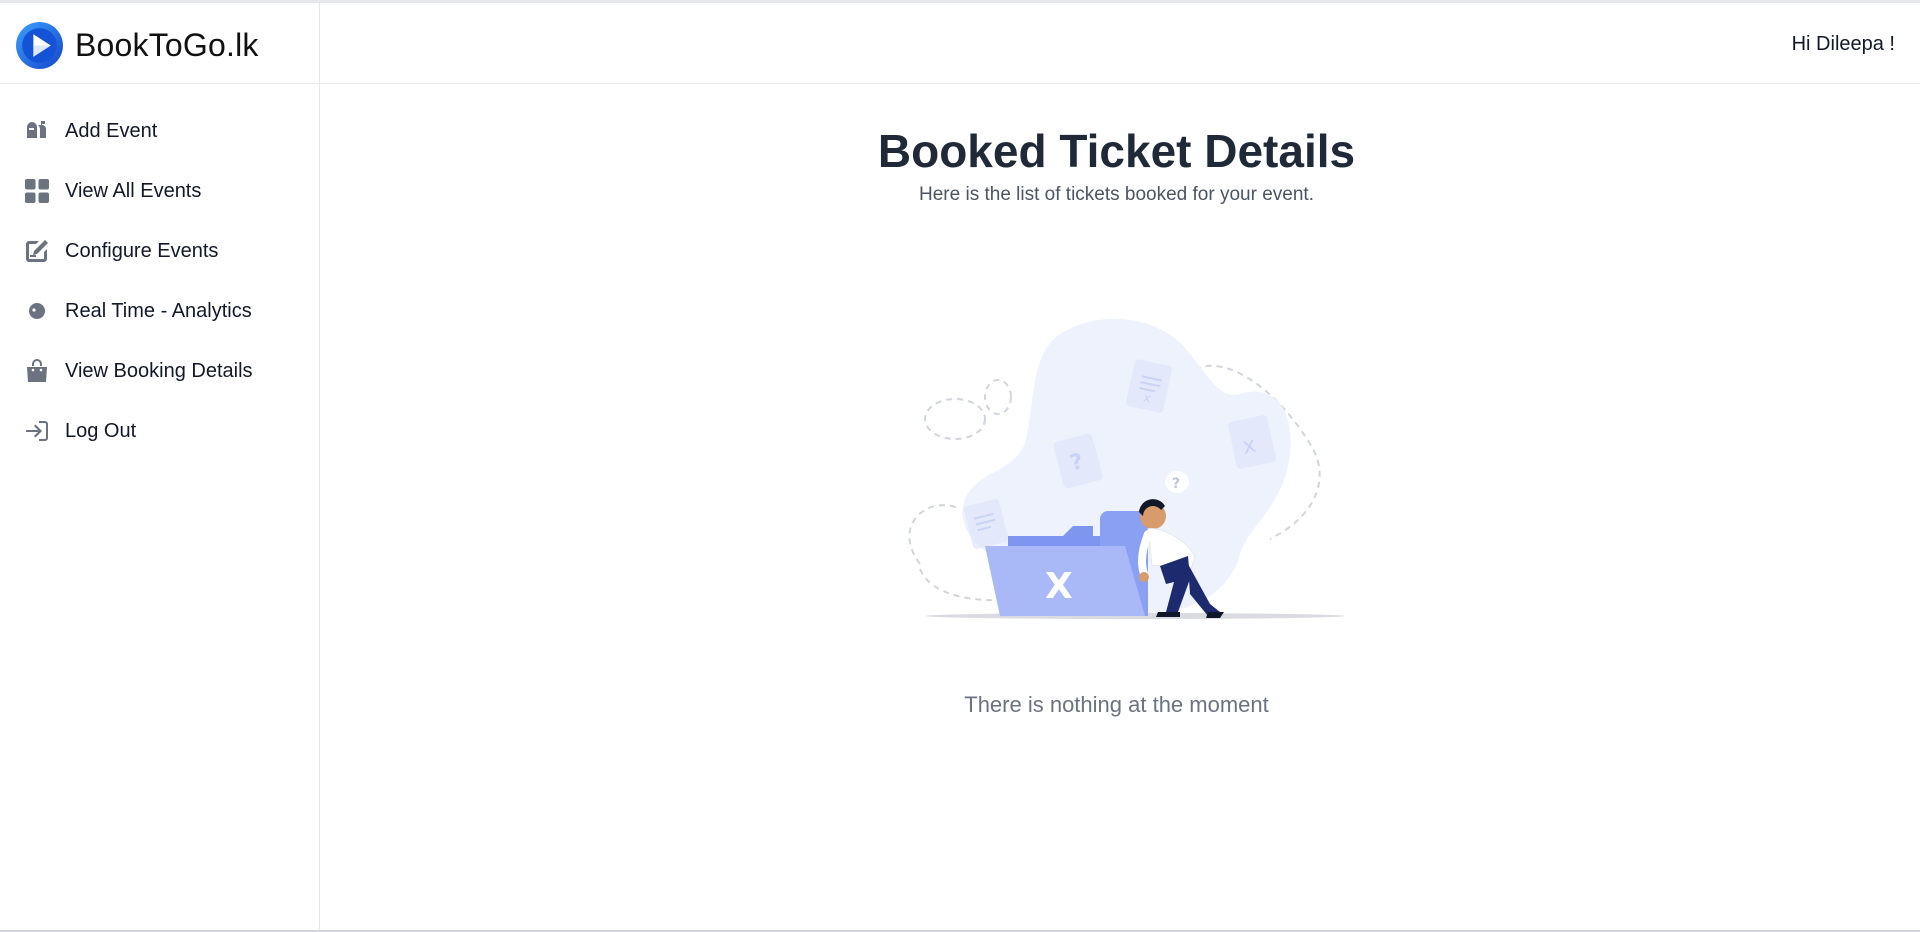  Describe the element at coordinates (159, 83) in the screenshot. I see `sidebar-divider` at that location.